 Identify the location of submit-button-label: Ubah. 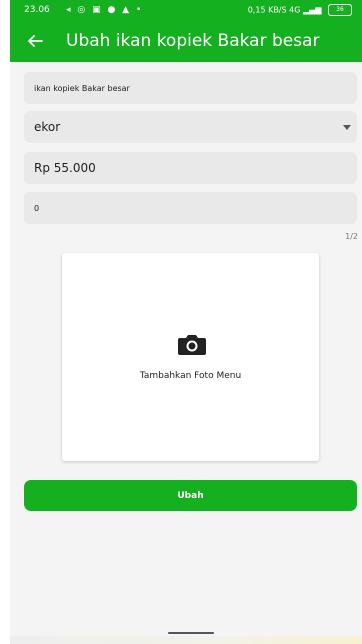
(190, 495).